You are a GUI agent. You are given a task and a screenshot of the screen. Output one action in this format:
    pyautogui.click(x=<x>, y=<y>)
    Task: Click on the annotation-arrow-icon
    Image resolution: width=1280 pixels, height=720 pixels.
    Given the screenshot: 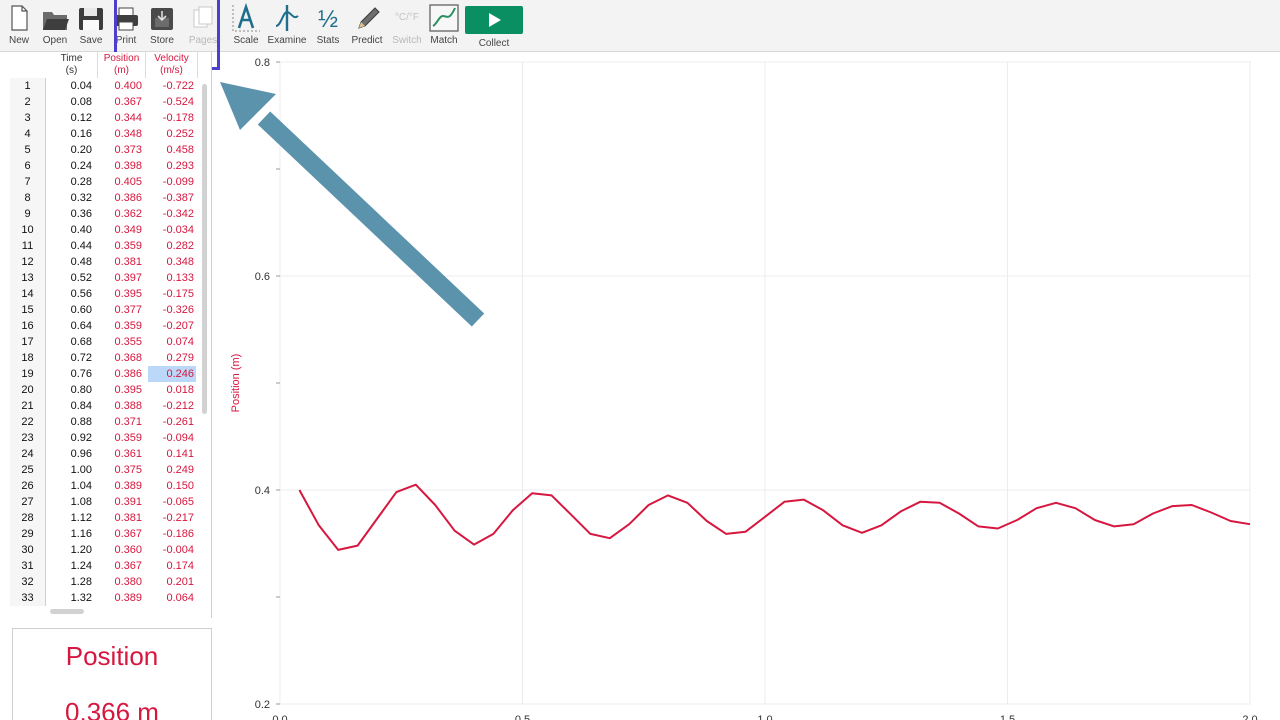 What is the action you would take?
    pyautogui.click(x=352, y=204)
    